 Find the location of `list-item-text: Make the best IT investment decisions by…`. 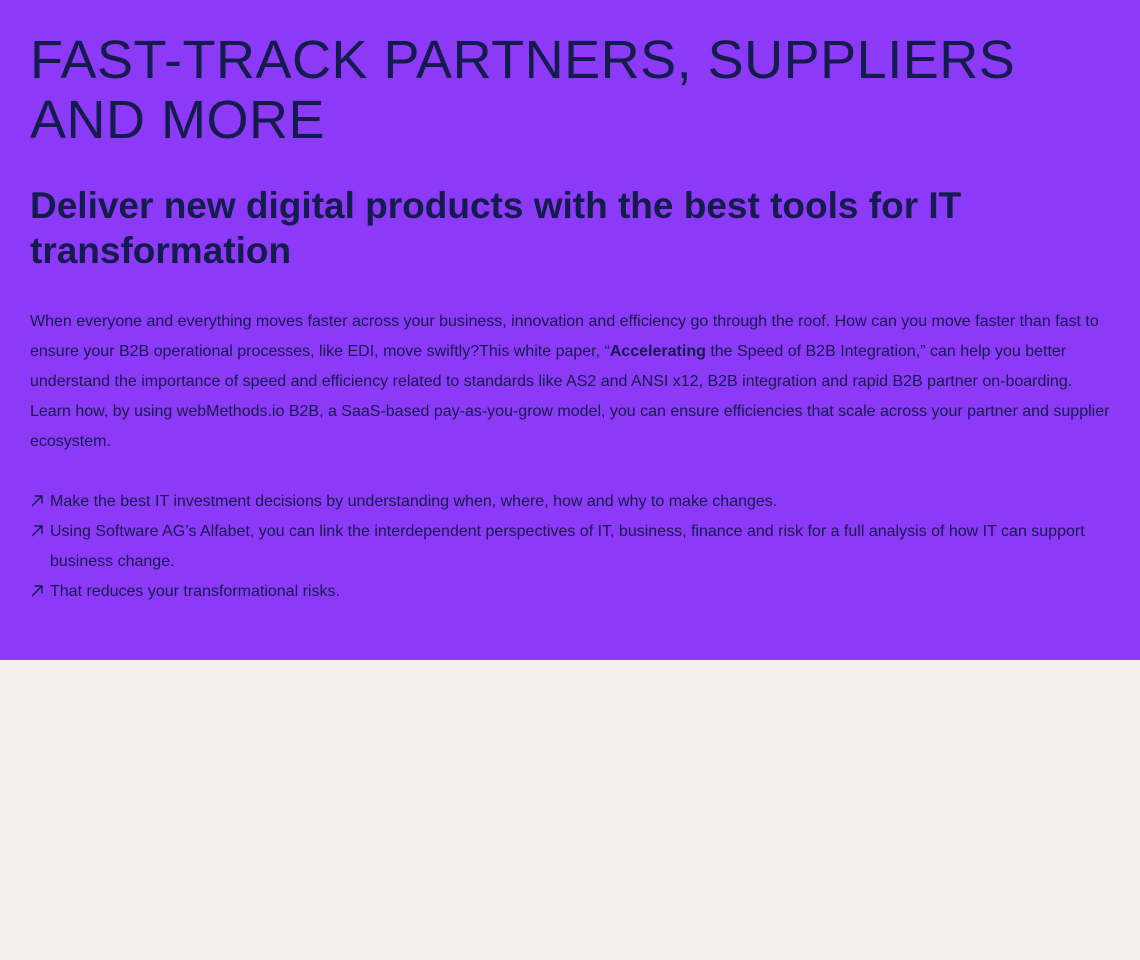

list-item-text: Make the best IT investment decisions by… is located at coordinates (414, 501).